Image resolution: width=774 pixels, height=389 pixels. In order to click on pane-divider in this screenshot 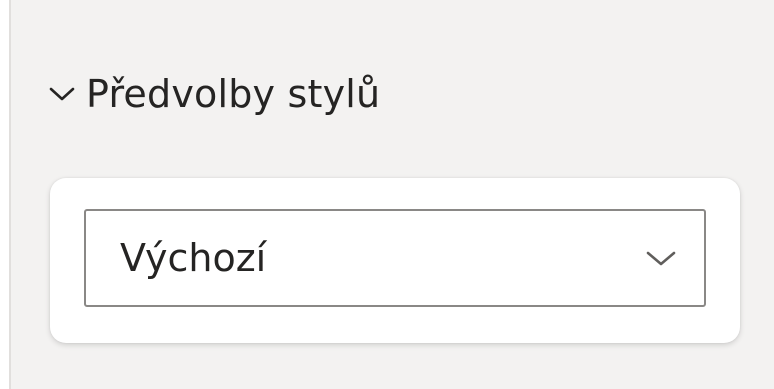, I will do `click(5, 194)`.